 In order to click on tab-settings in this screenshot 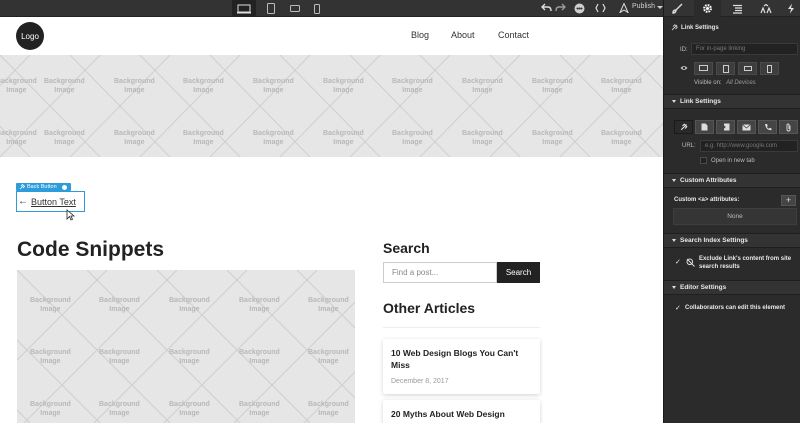, I will do `click(707, 8)`.